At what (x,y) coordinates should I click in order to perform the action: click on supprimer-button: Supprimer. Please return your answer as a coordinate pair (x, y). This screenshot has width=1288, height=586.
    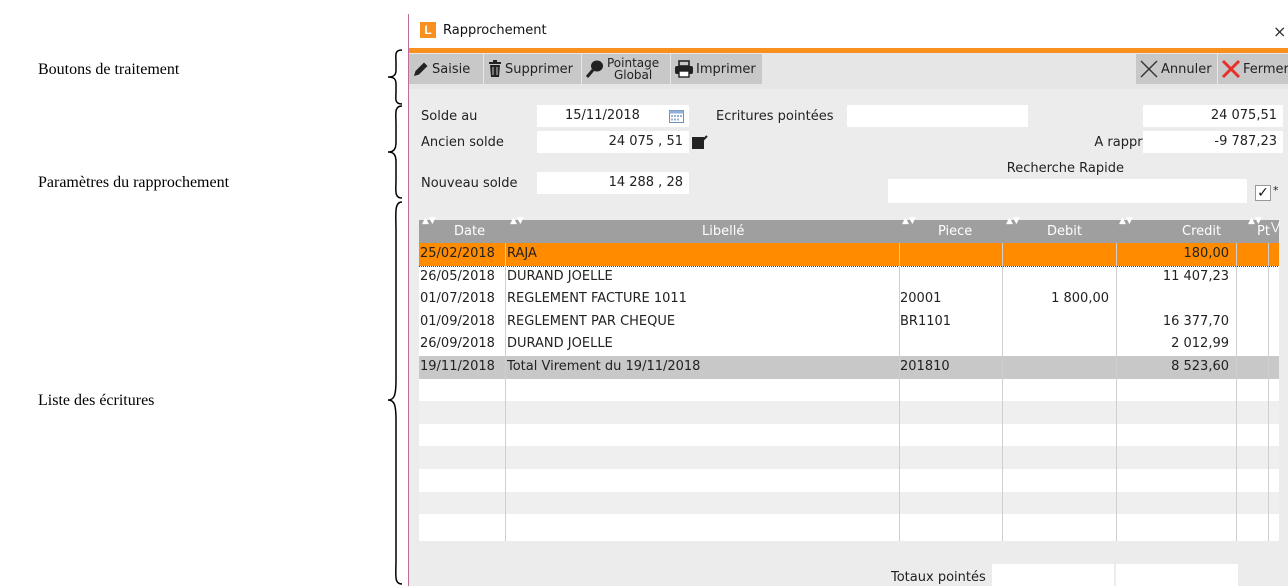
    Looking at the image, I should click on (532, 69).